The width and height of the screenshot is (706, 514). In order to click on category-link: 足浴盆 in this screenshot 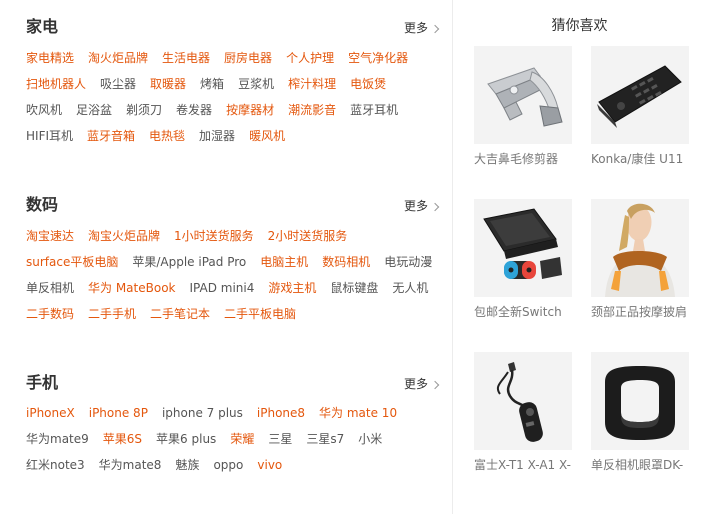, I will do `click(94, 110)`.